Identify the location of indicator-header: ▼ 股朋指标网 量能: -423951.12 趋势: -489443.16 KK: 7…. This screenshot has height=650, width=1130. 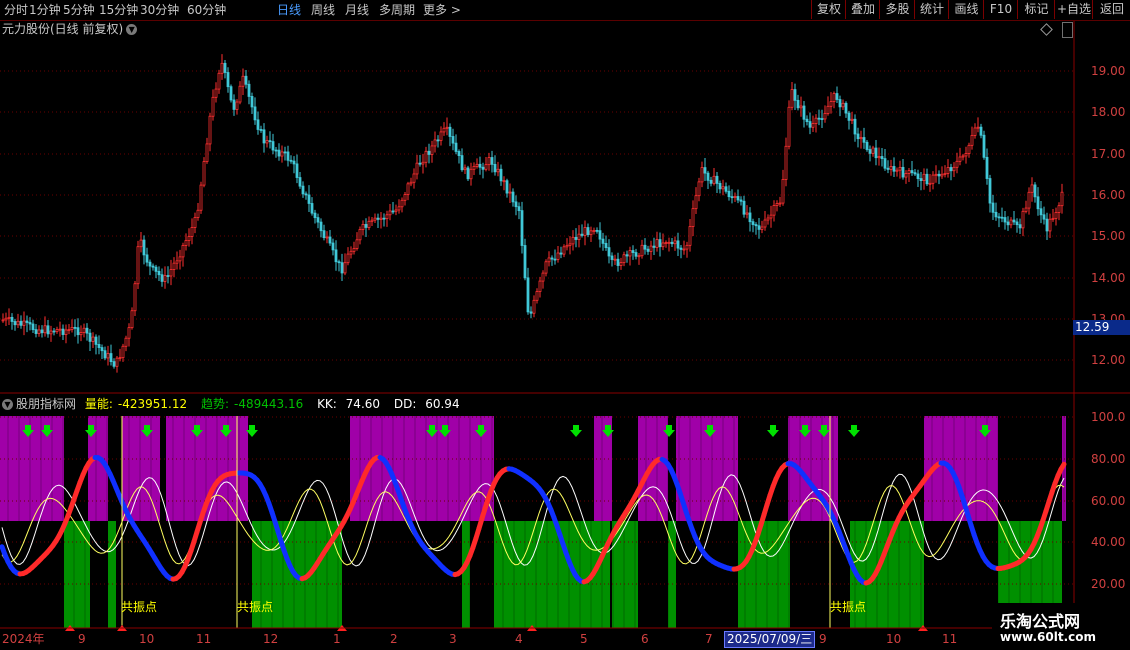
(236, 404).